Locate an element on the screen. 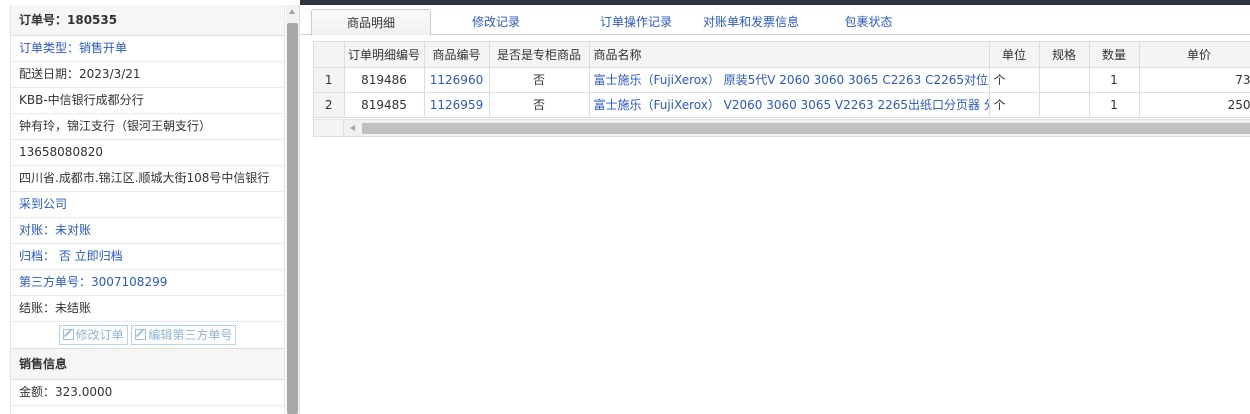  table-cell: 2 is located at coordinates (329, 105).